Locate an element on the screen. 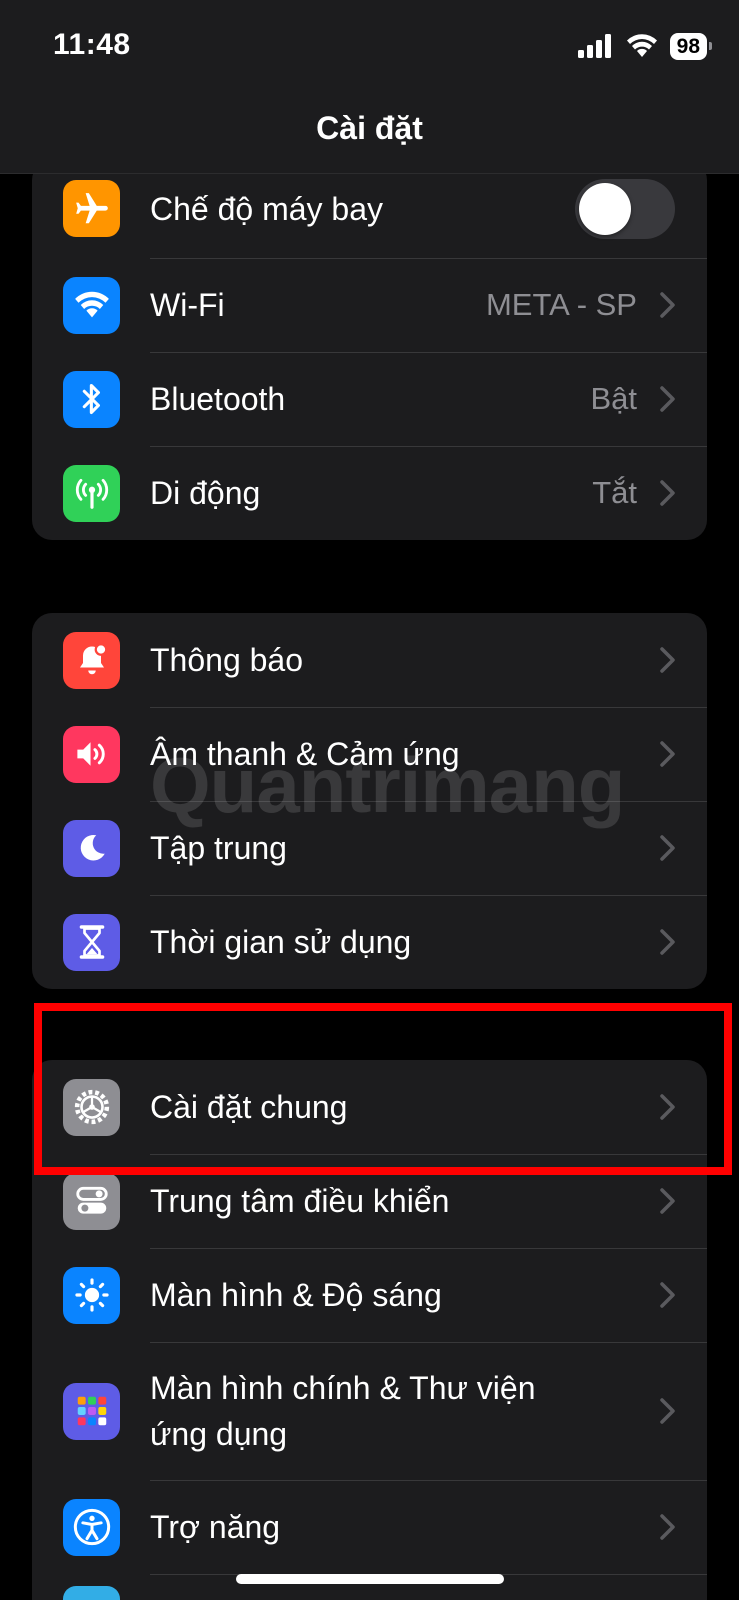  settings-row-airplane-mode: Chế độ máy bay is located at coordinates (369, 209).